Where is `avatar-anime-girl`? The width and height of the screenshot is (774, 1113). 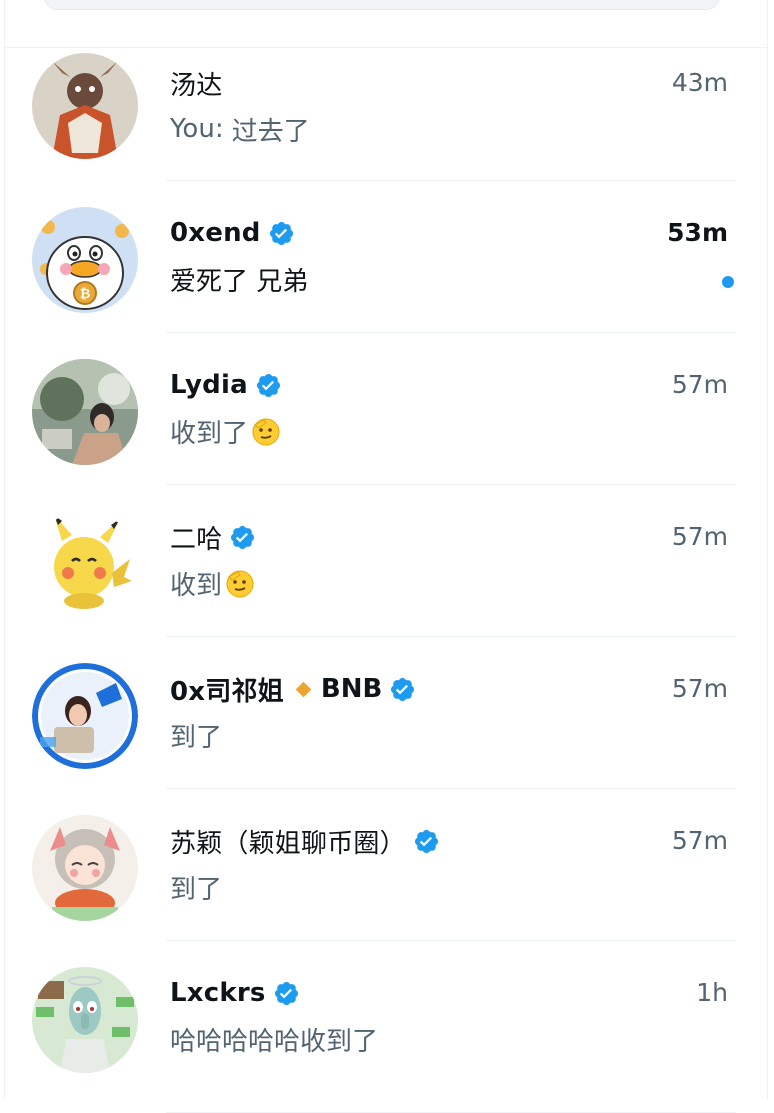
avatar-anime-girl is located at coordinates (85, 868).